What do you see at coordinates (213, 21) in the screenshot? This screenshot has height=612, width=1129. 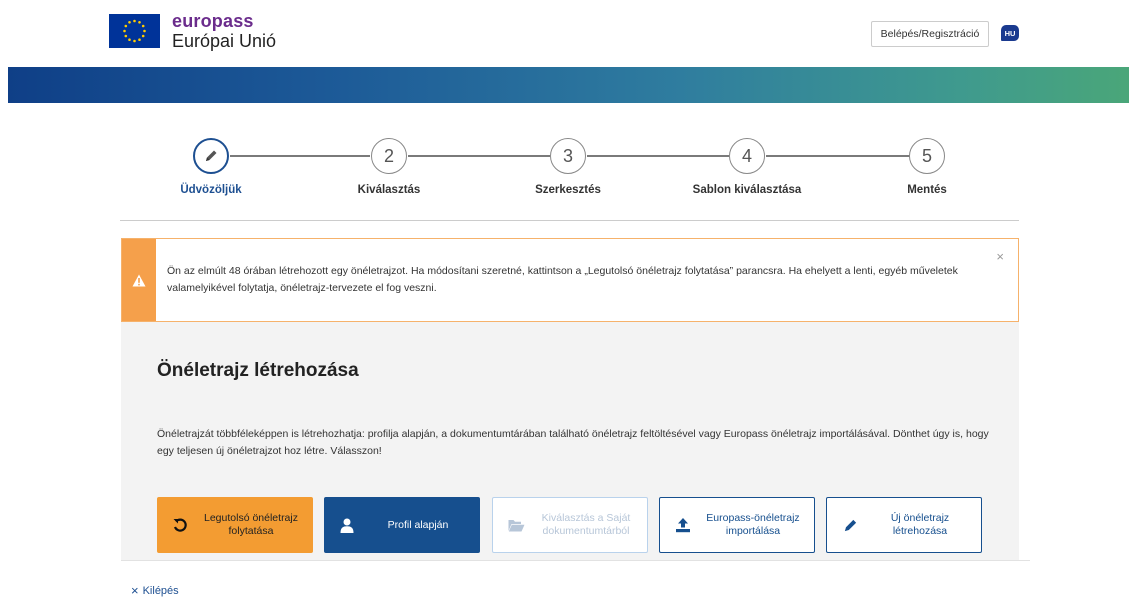 I see `brand-name: europass` at bounding box center [213, 21].